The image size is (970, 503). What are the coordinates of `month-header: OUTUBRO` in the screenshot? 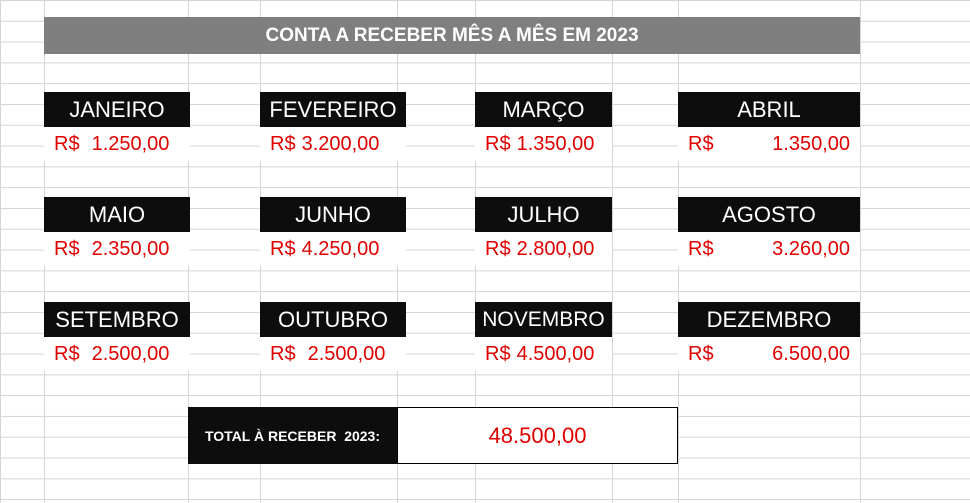 It's located at (333, 319).